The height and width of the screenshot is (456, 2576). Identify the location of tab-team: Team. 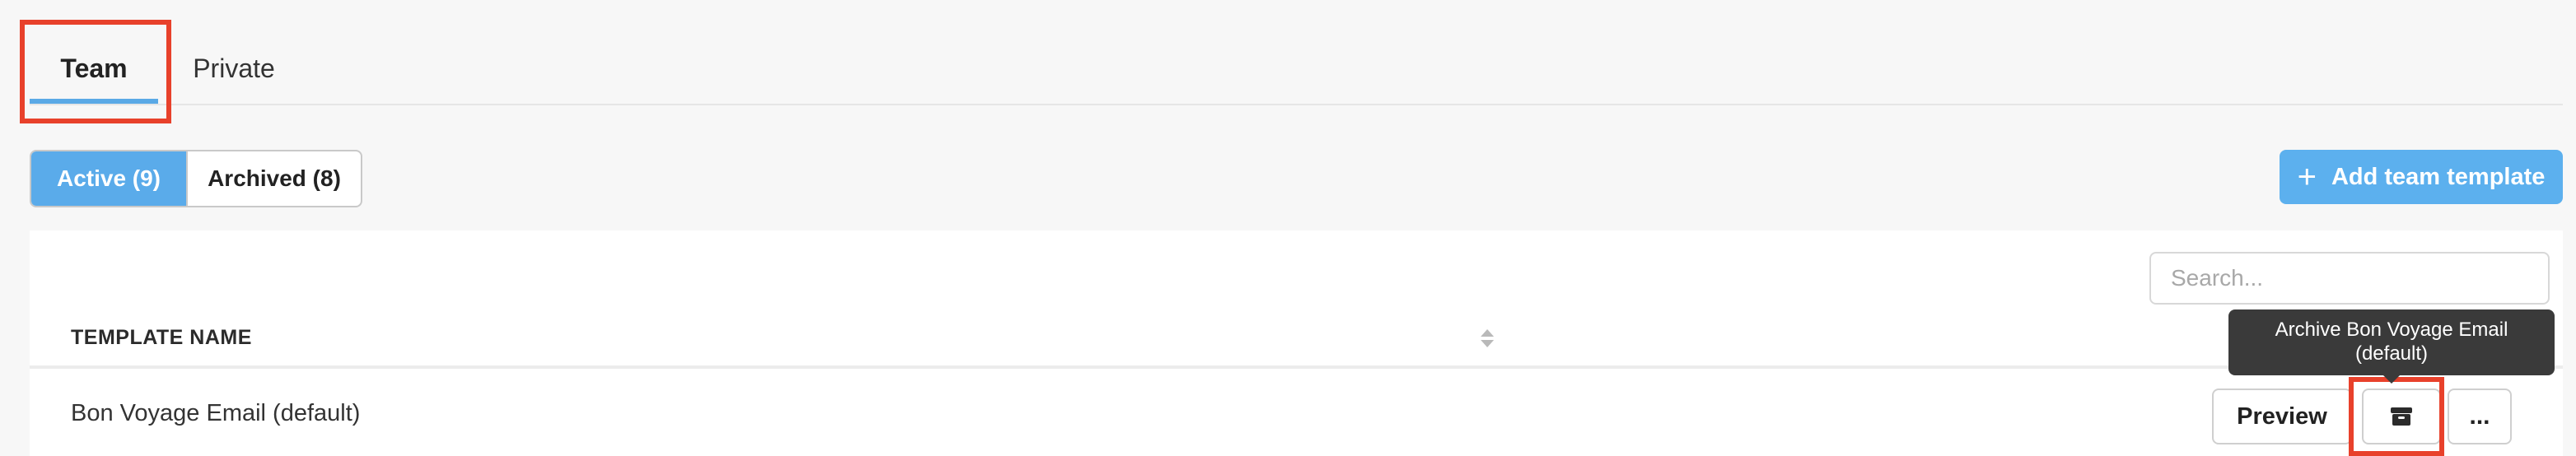
(94, 68).